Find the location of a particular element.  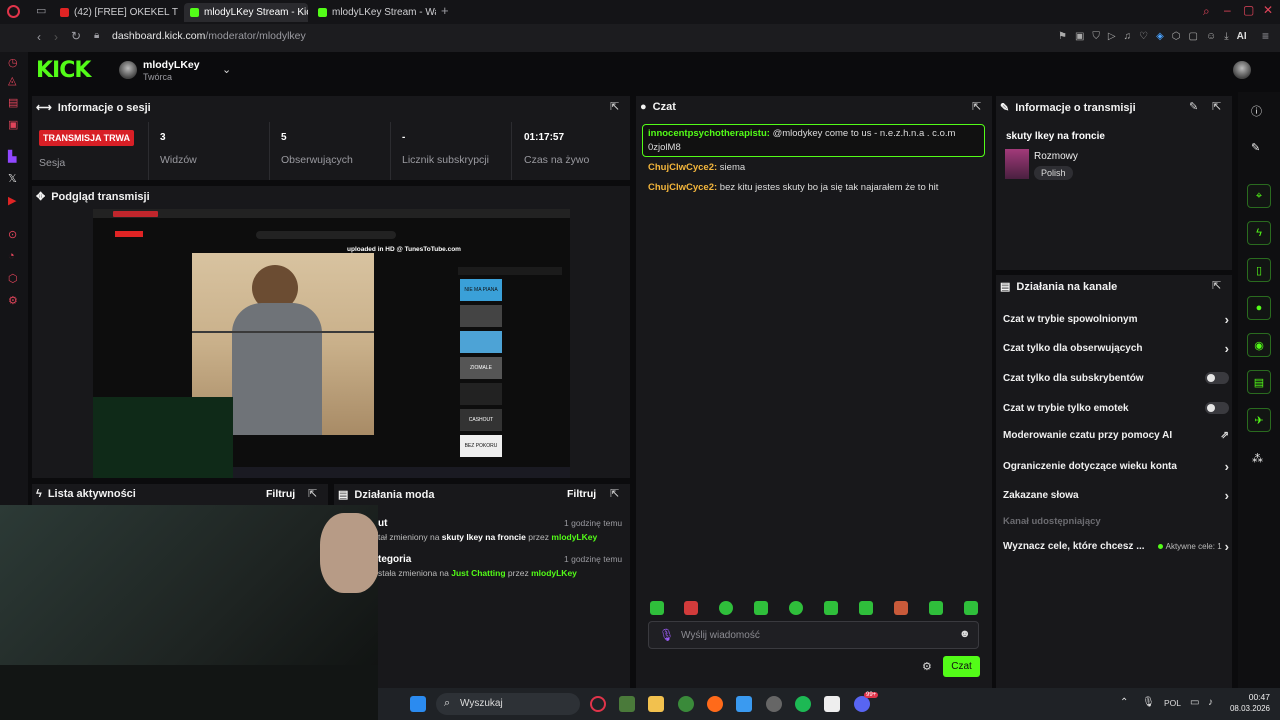

chrome-icon is located at coordinates (686, 704).